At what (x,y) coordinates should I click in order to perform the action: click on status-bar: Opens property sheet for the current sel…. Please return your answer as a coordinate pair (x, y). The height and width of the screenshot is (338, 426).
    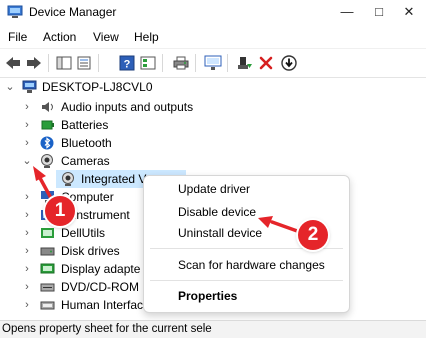
    Looking at the image, I should click on (213, 329).